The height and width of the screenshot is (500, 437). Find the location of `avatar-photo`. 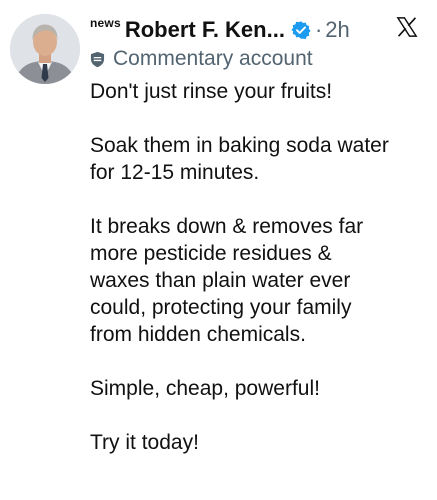

avatar-photo is located at coordinates (45, 49).